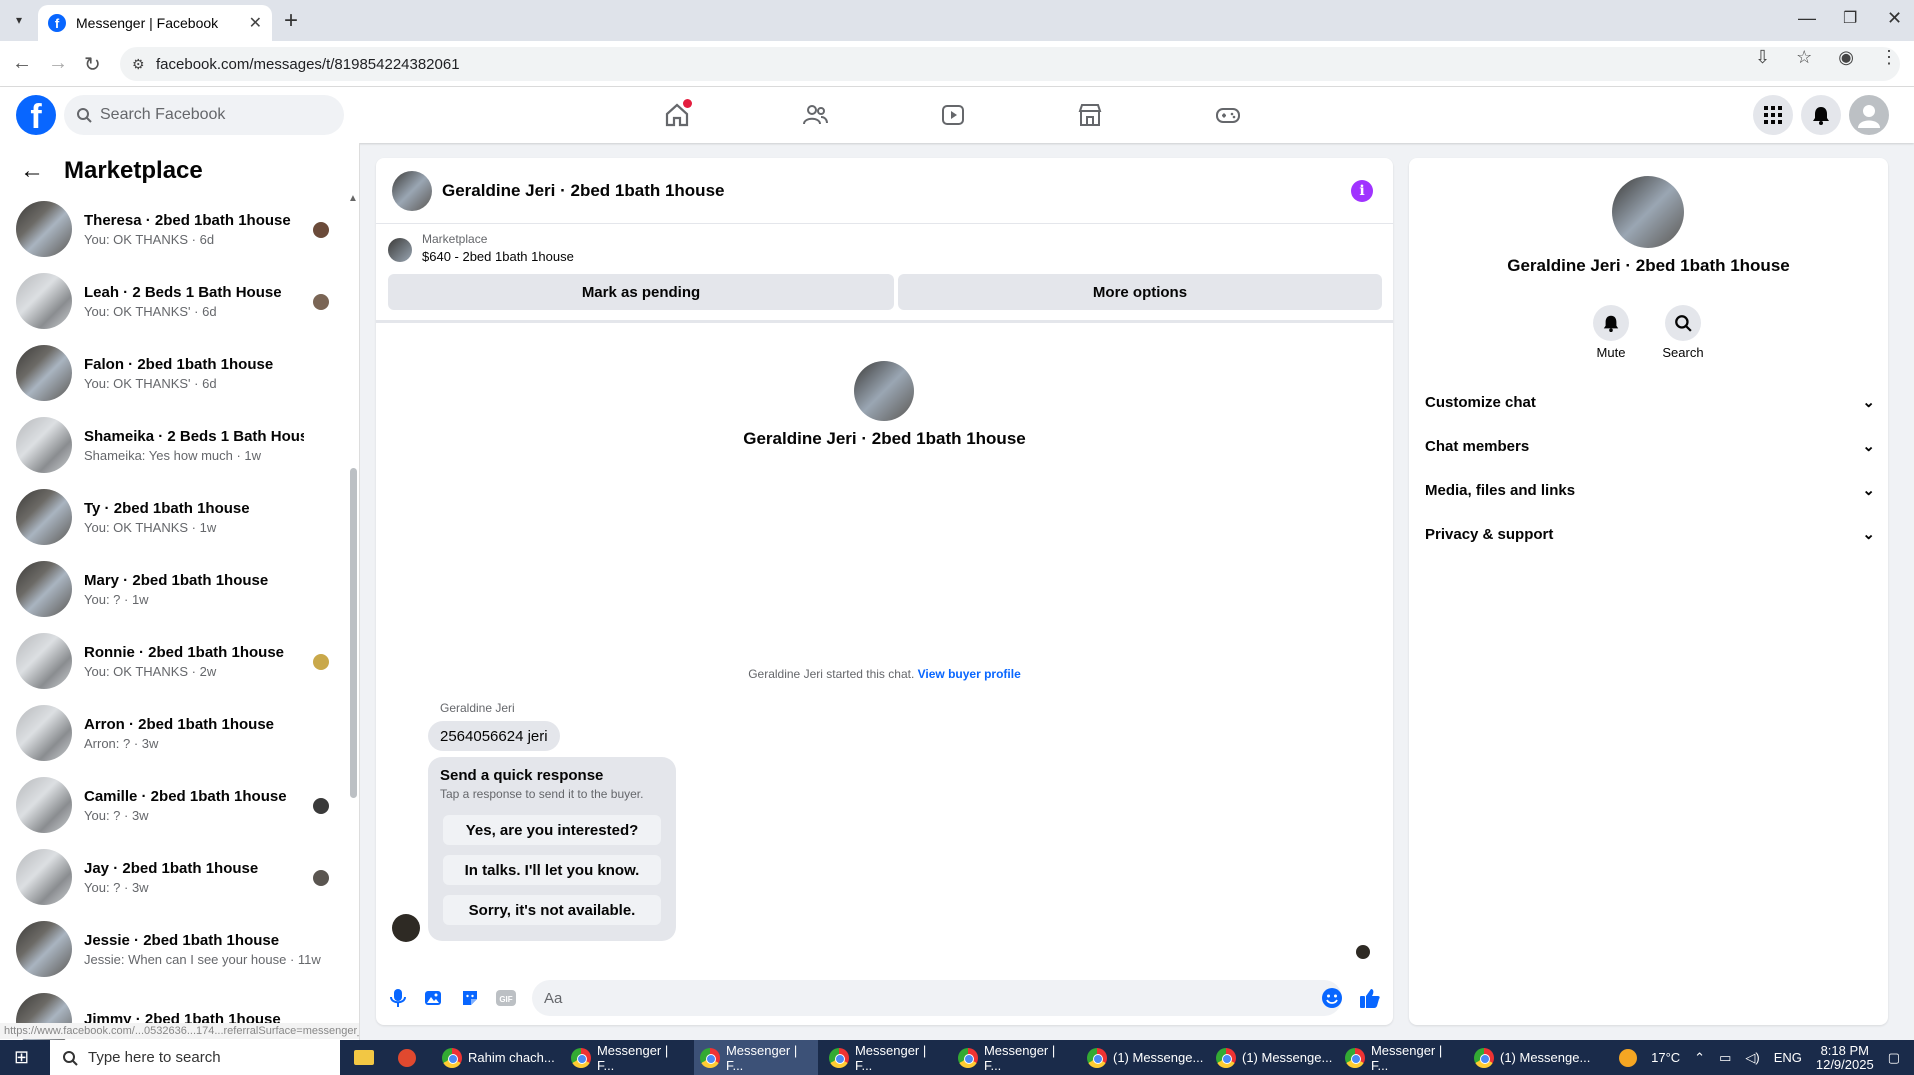  Describe the element at coordinates (522, 775) in the screenshot. I see `quick-response-title: Send a quick response` at that location.